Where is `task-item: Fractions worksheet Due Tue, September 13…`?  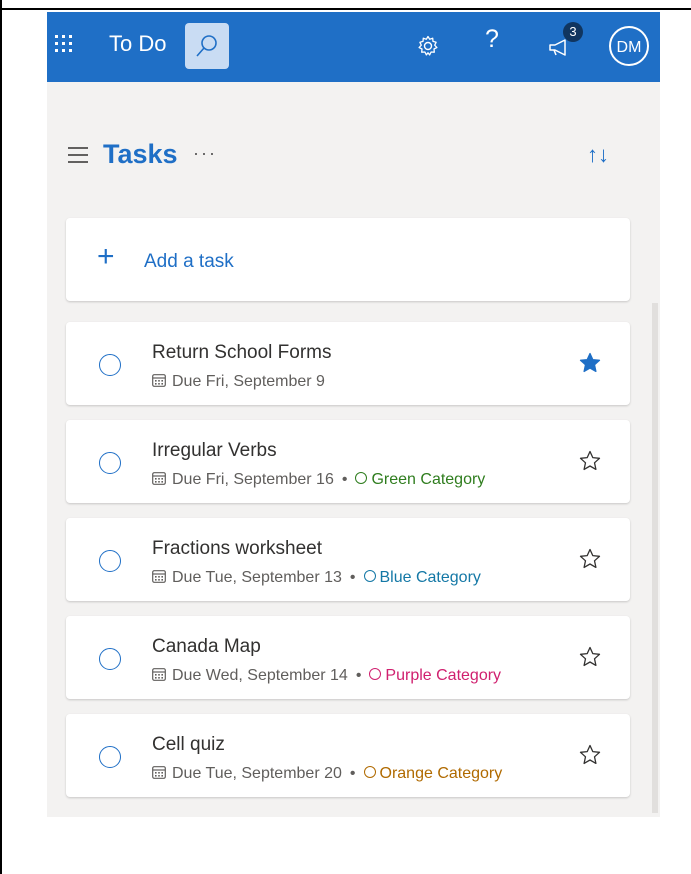
task-item: Fractions worksheet Due Tue, September 13… is located at coordinates (348, 559).